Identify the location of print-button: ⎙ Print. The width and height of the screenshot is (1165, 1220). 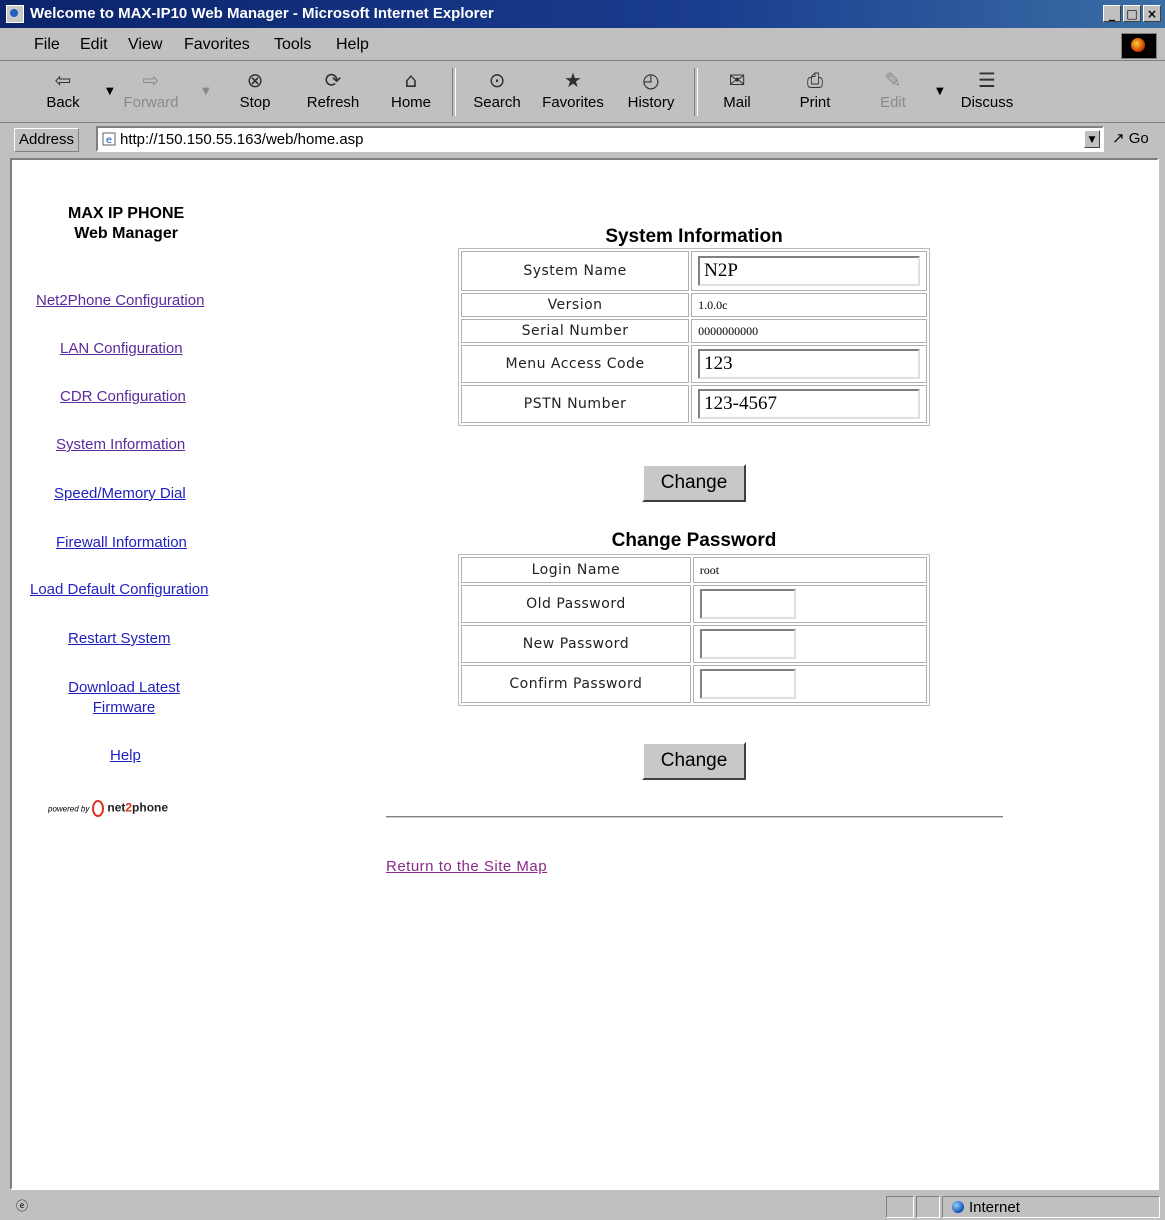
(815, 92).